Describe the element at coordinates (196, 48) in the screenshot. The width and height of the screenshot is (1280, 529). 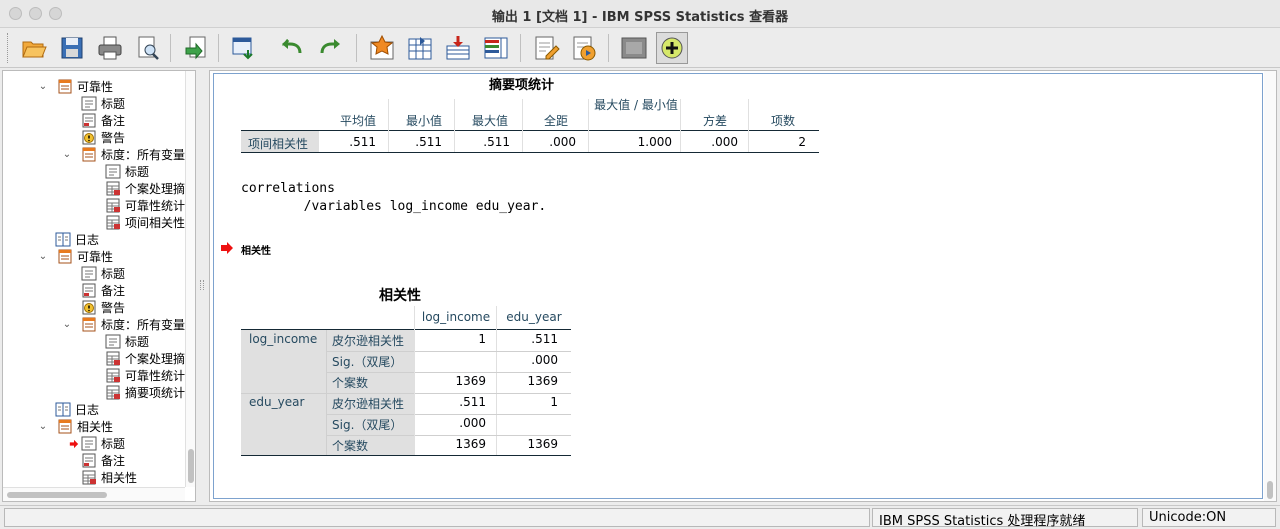
I see `export-button` at that location.